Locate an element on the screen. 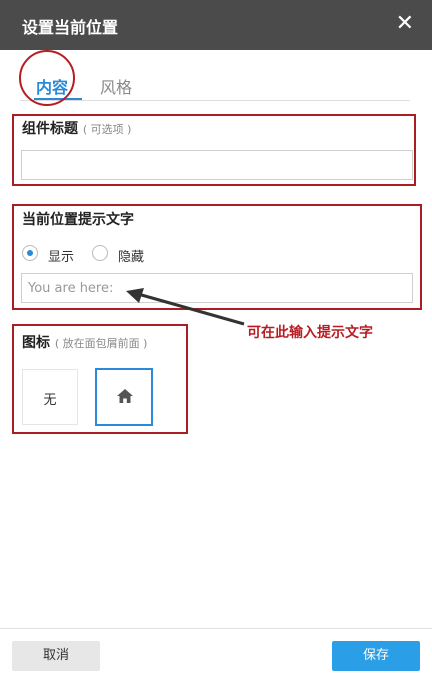 Image resolution: width=432 pixels, height=681 pixels. tab-style: 风格 is located at coordinates (116, 86).